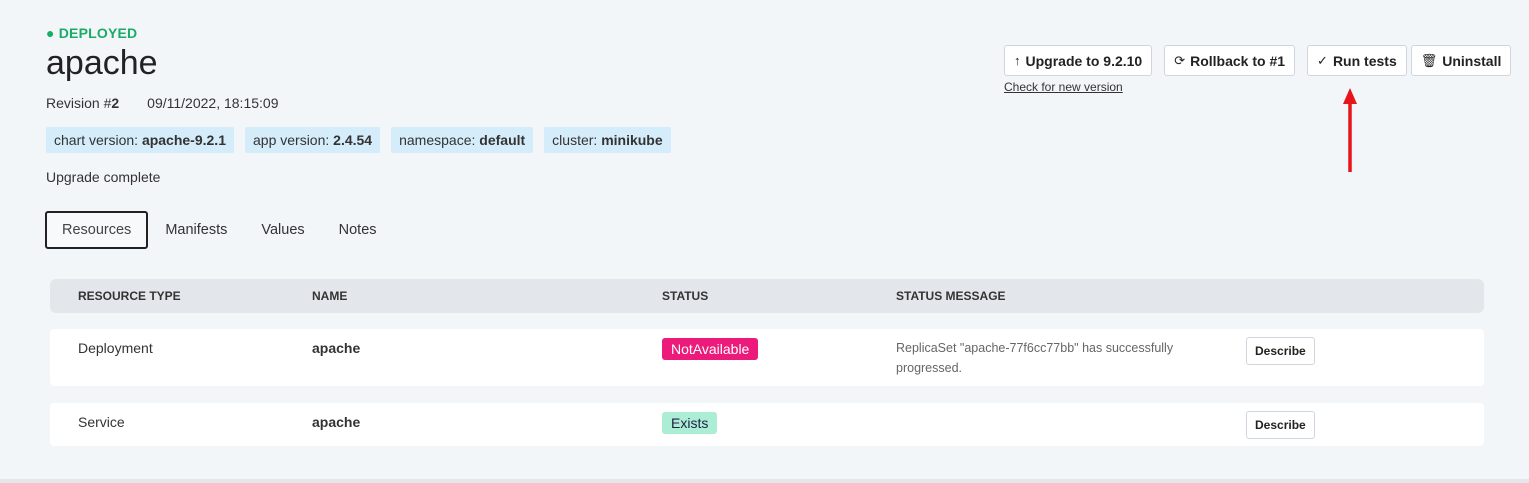 The image size is (1529, 483). What do you see at coordinates (1364, 60) in the screenshot?
I see `run-tests-button-label: Run tests` at bounding box center [1364, 60].